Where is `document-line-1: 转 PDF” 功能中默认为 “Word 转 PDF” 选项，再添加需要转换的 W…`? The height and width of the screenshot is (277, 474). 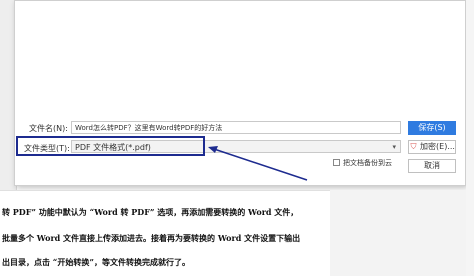 document-line-1: 转 PDF” 功能中默认为 “Word 转 PDF” 选项，再添加需要转换的 W… is located at coordinates (150, 212).